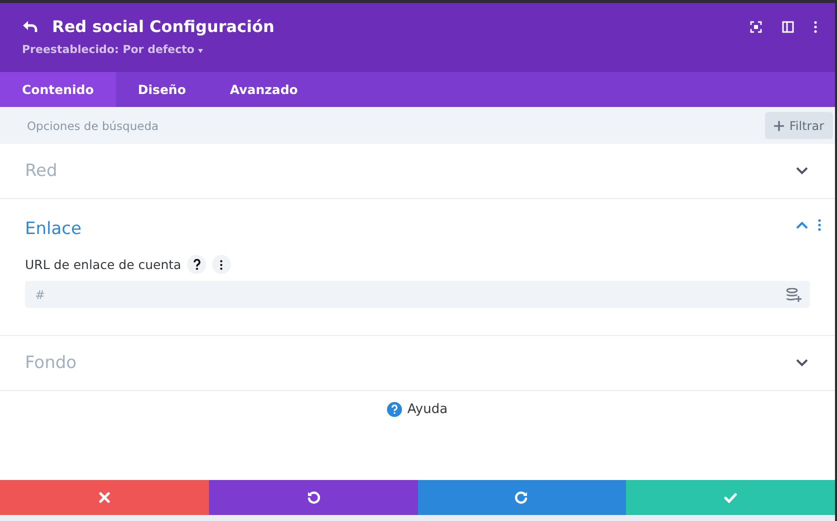 Image resolution: width=837 pixels, height=521 pixels. Describe the element at coordinates (779, 125) in the screenshot. I see `plus-icon` at that location.